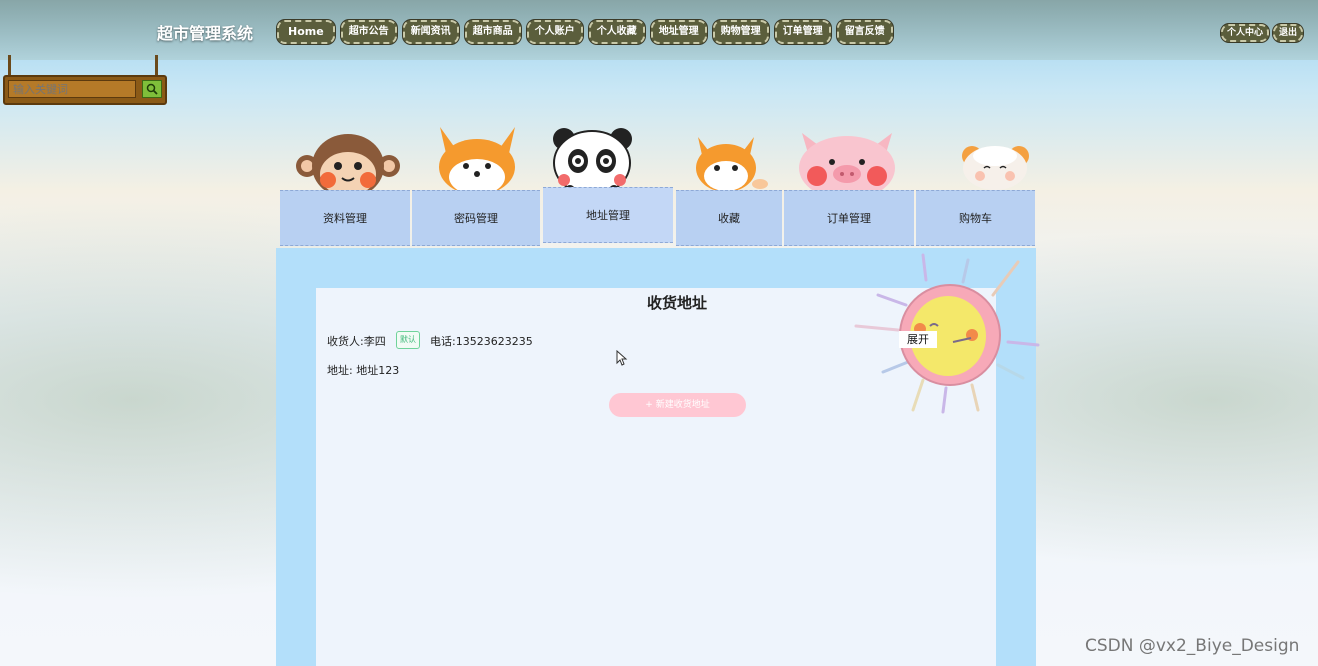 Image resolution: width=1318 pixels, height=666 pixels. I want to click on user-nav: 个人中心 退出, so click(1262, 33).